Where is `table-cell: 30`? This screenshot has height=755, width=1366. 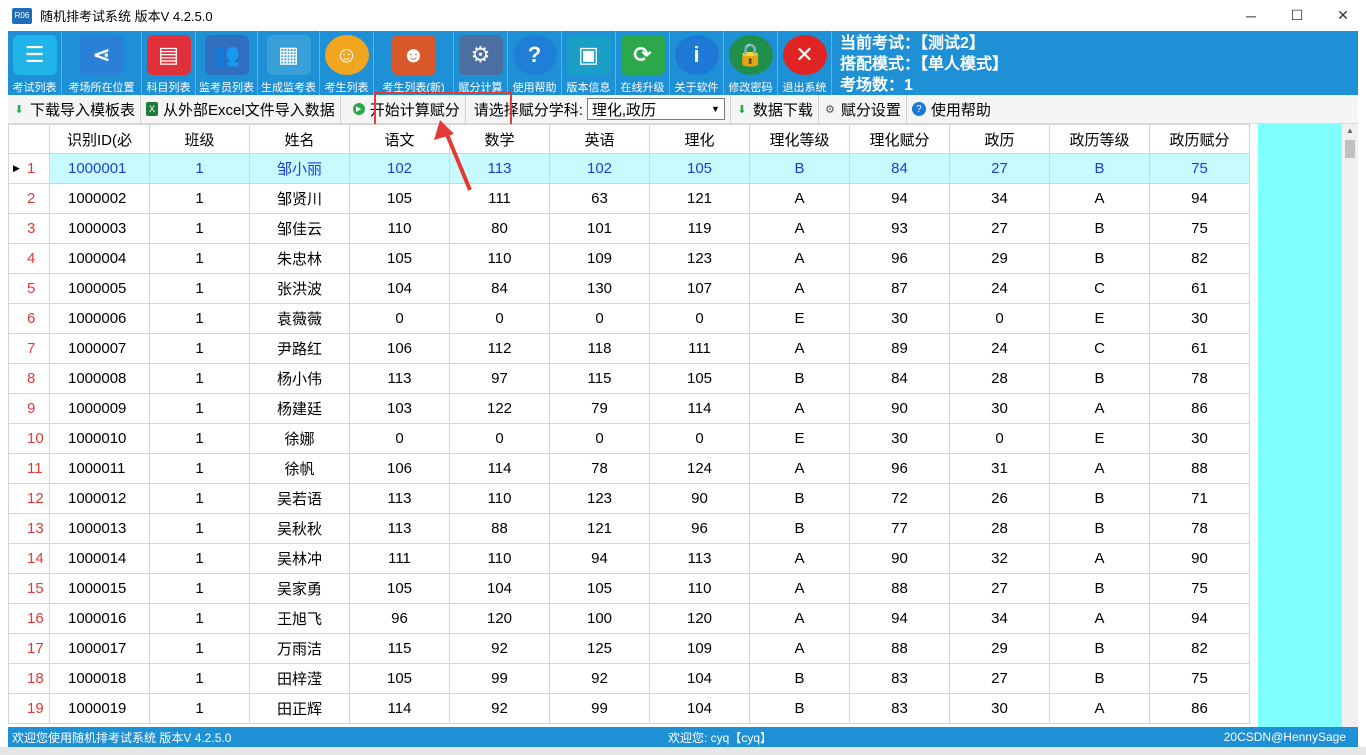 table-cell: 30 is located at coordinates (899, 318).